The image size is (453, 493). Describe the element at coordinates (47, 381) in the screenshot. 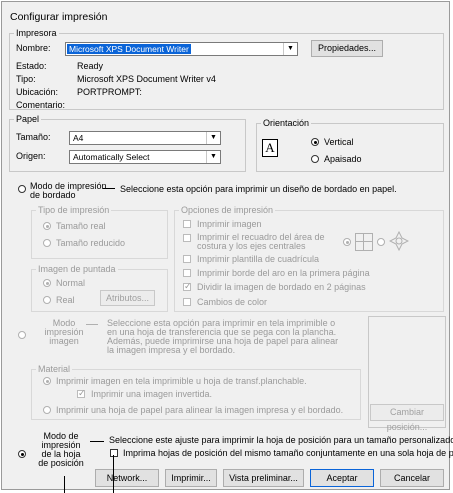

I see `printable-fabric-radio` at that location.